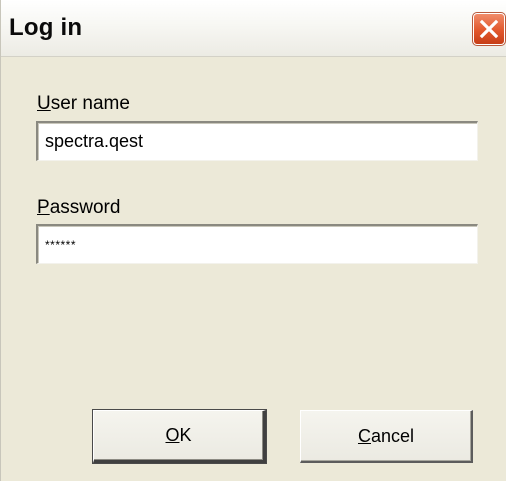 The width and height of the screenshot is (506, 481). What do you see at coordinates (257, 141) in the screenshot?
I see `username-input` at bounding box center [257, 141].